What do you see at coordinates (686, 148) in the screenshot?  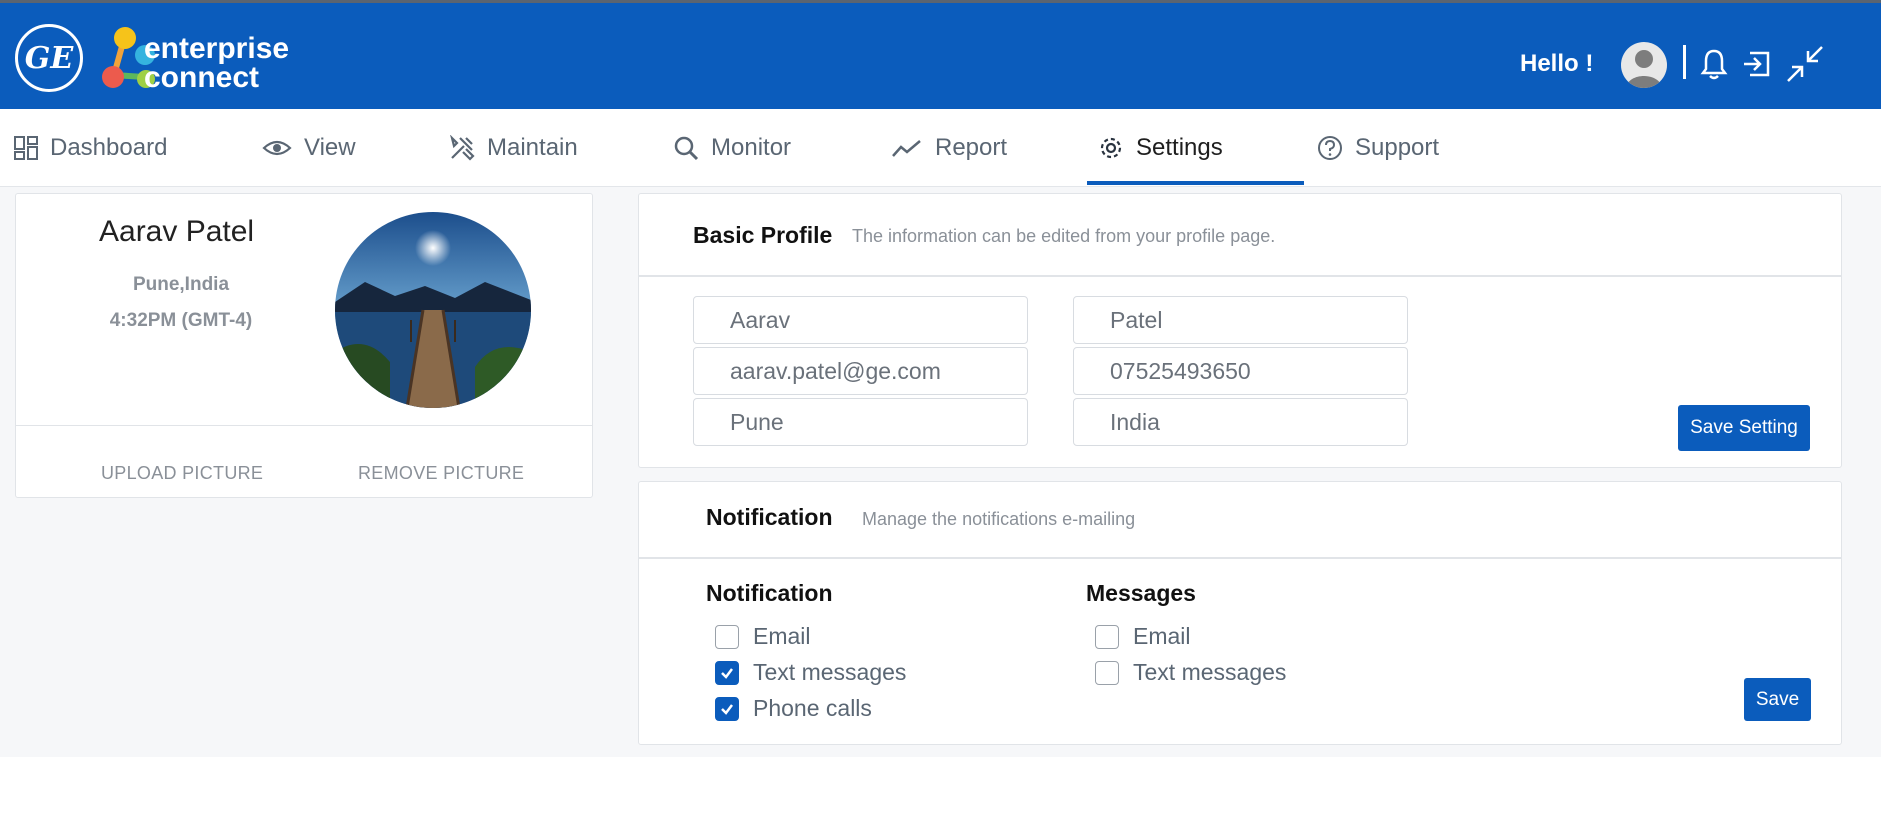 I see `search-icon` at bounding box center [686, 148].